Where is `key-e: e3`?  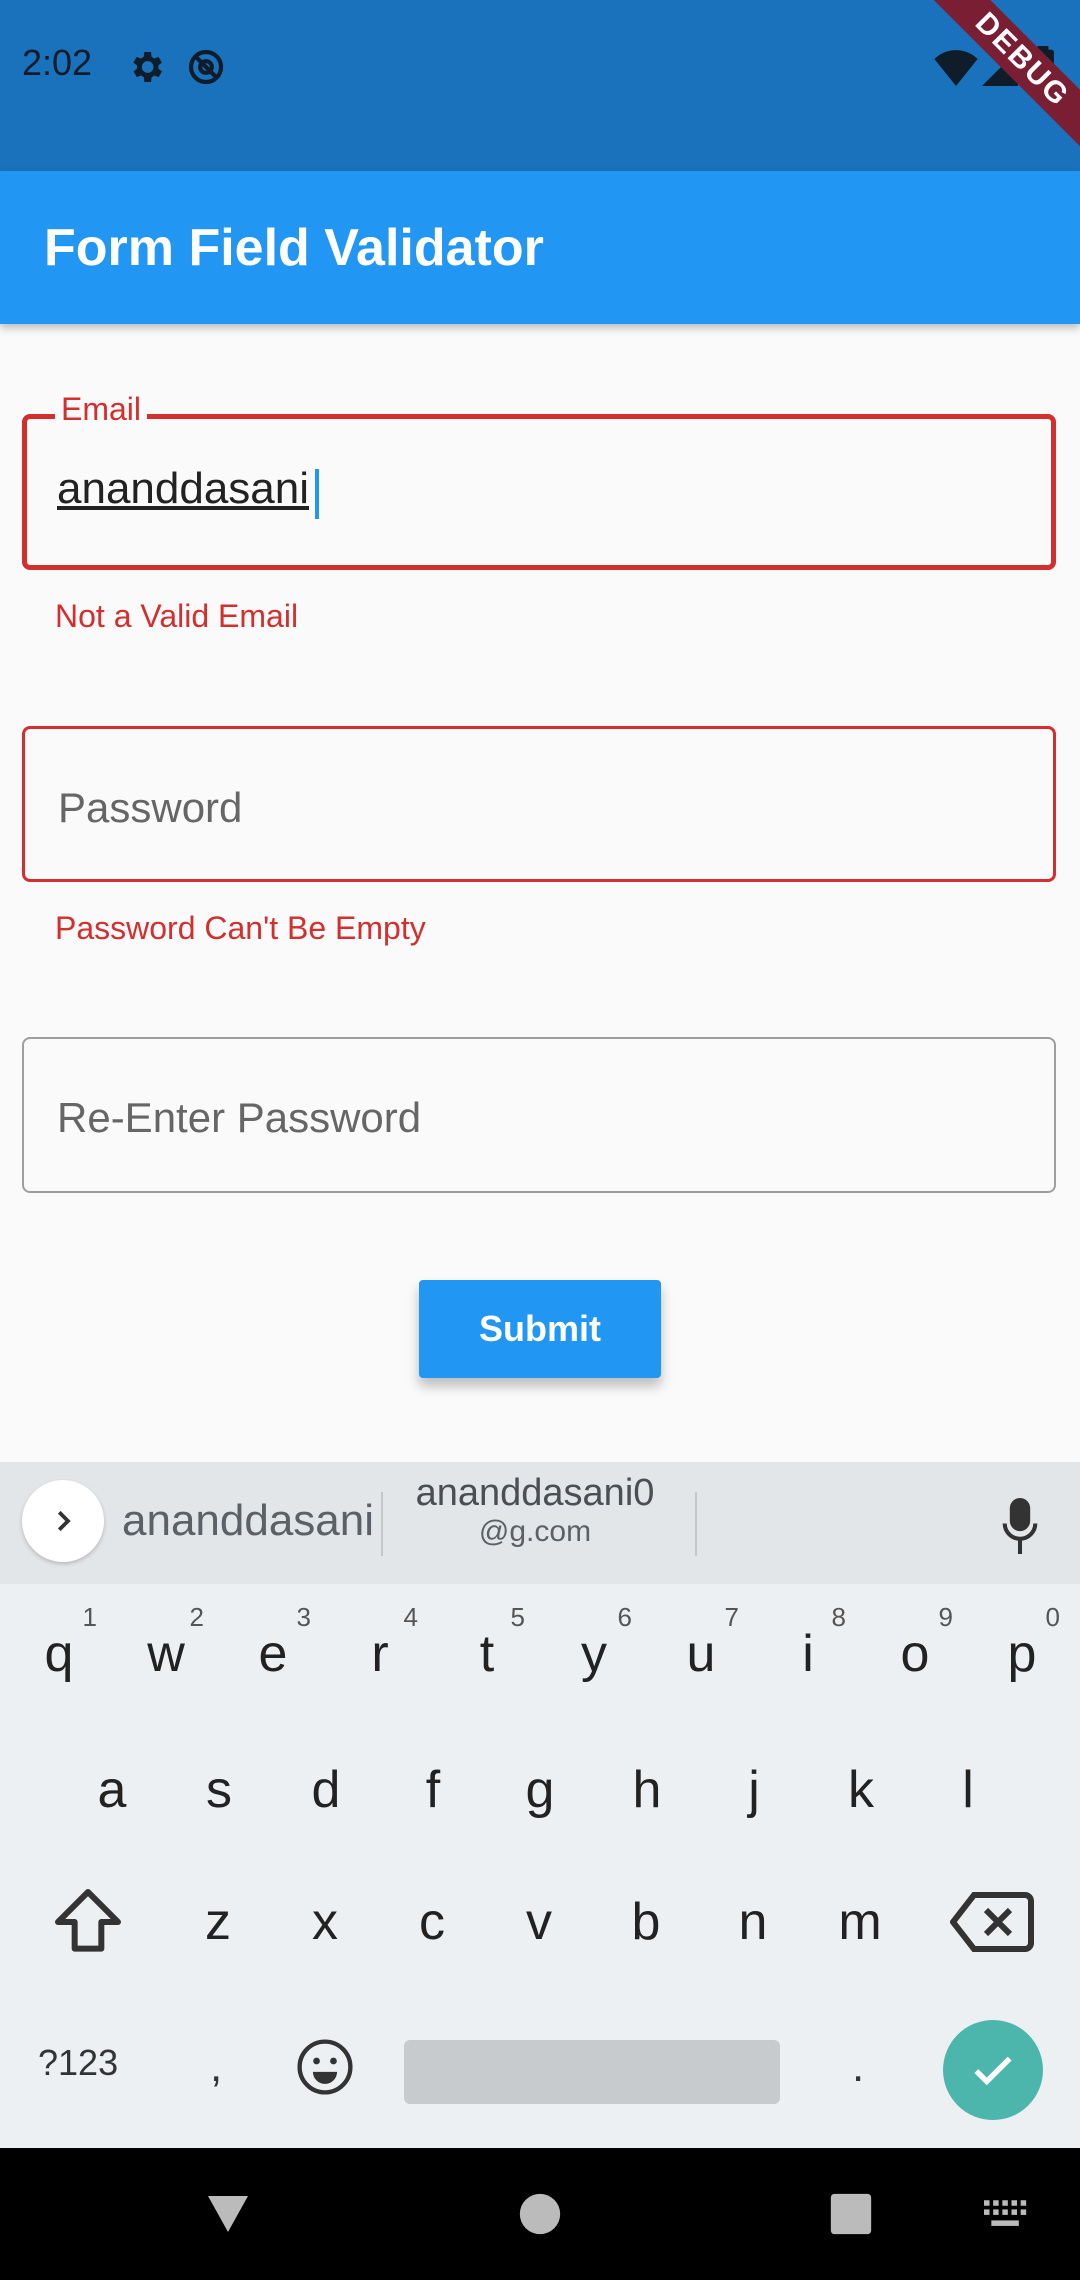
key-e: e3 is located at coordinates (273, 1654).